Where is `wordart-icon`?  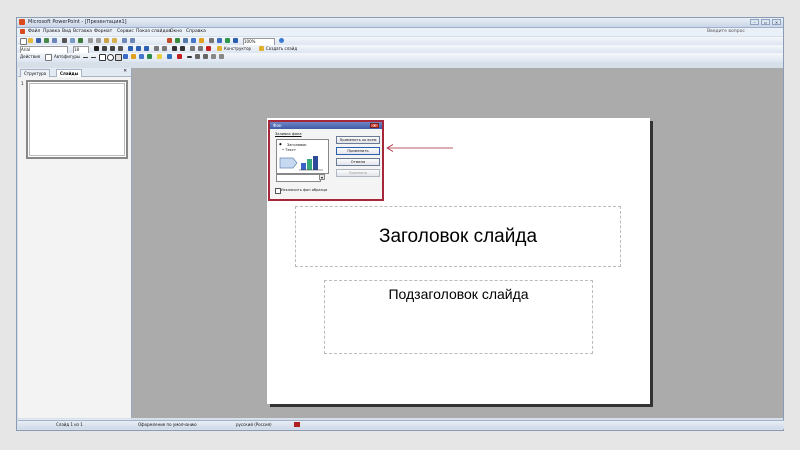
wordart-icon is located at coordinates (125, 56).